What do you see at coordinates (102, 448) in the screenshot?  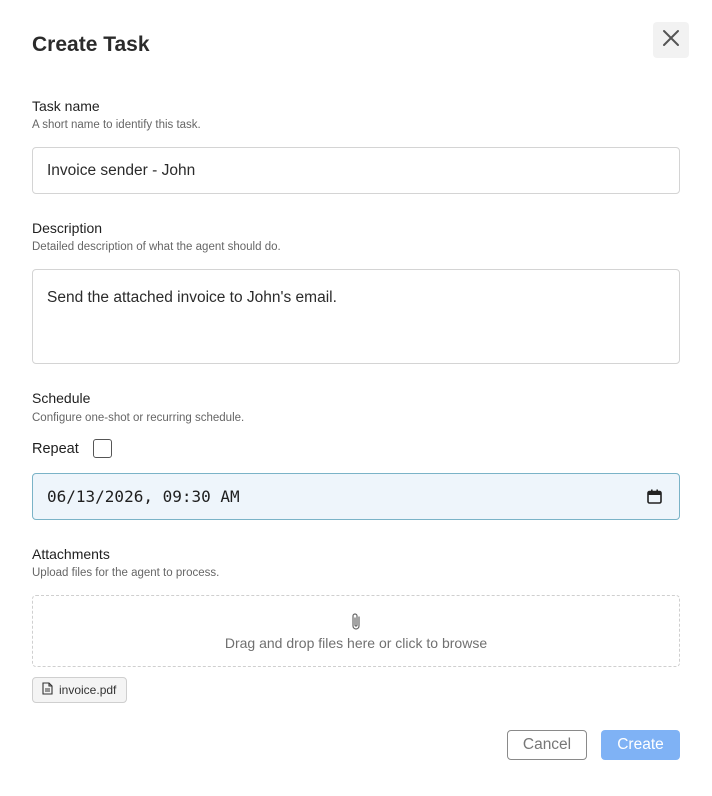 I see `repeat-checkbox` at bounding box center [102, 448].